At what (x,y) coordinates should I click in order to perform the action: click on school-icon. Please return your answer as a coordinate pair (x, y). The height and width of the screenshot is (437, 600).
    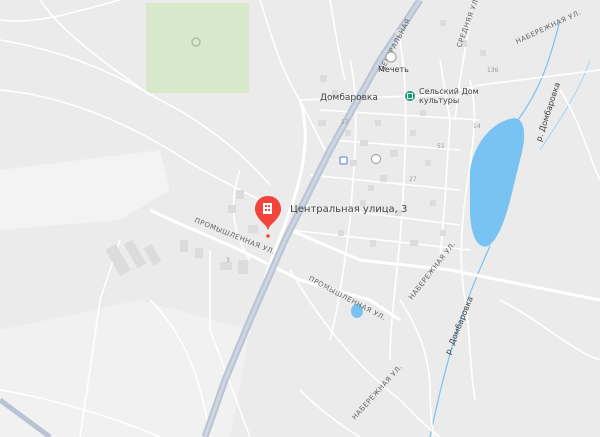
    Looking at the image, I should click on (376, 159).